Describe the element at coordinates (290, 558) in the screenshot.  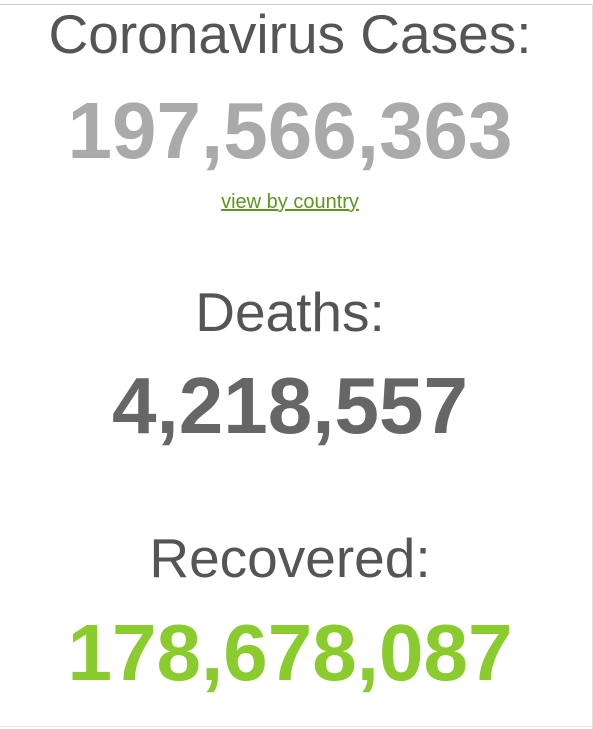
I see `recovered-label: Recovered:` at that location.